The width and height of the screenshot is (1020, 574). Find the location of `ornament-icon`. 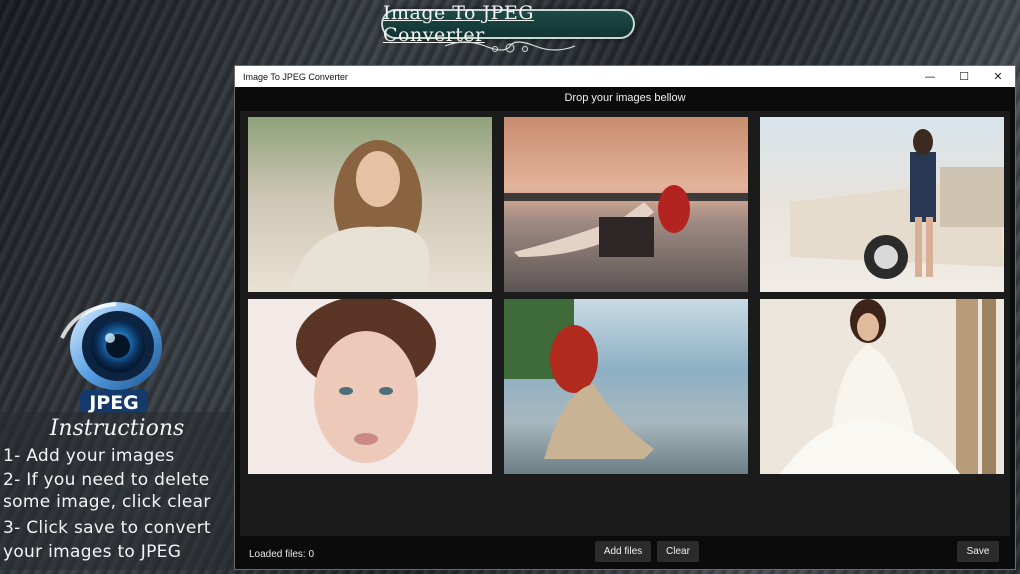

ornament-icon is located at coordinates (510, 47).